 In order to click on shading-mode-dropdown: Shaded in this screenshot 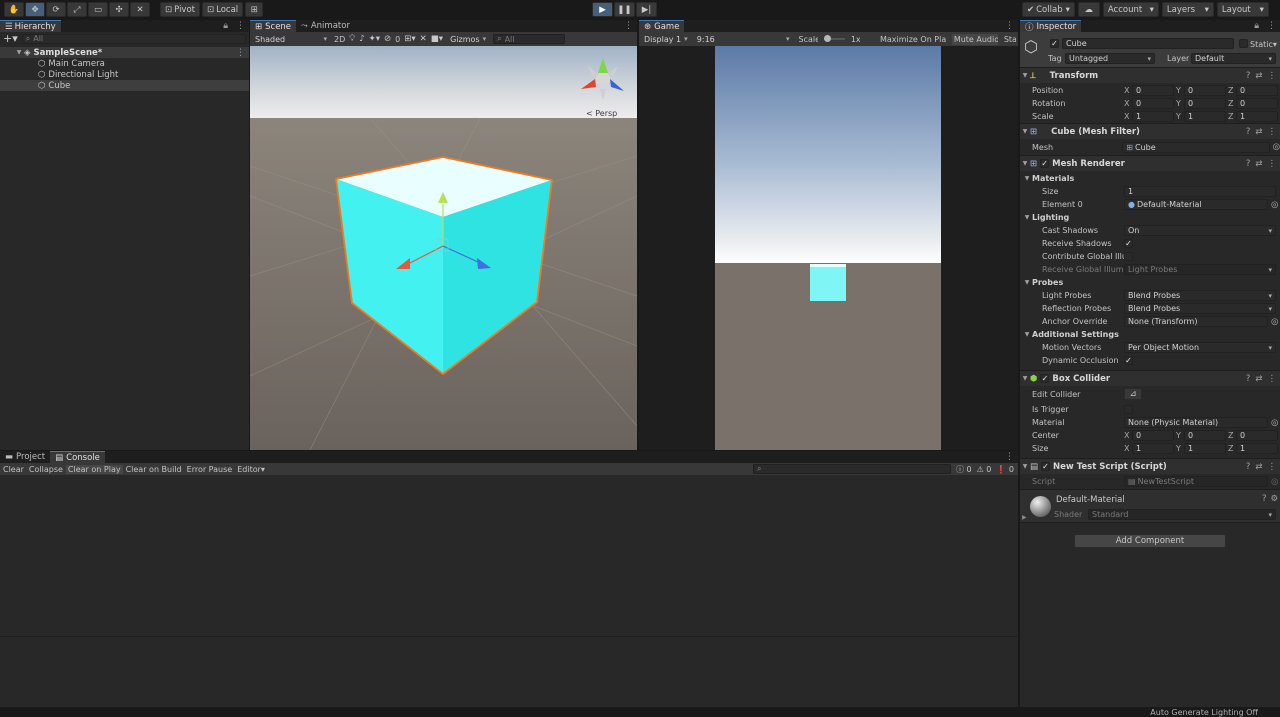, I will do `click(291, 39)`.